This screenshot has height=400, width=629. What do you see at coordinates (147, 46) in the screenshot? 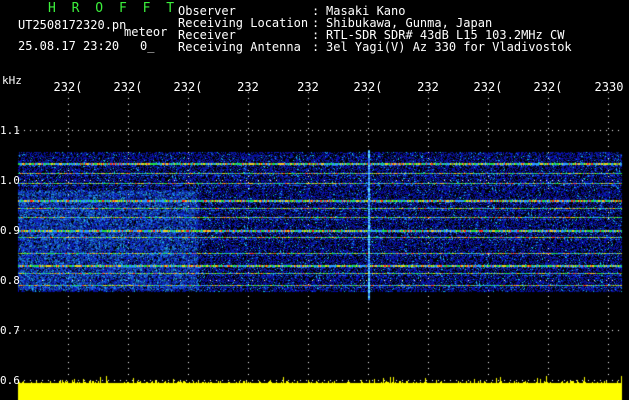
I see `meteor-count: 0_` at bounding box center [147, 46].